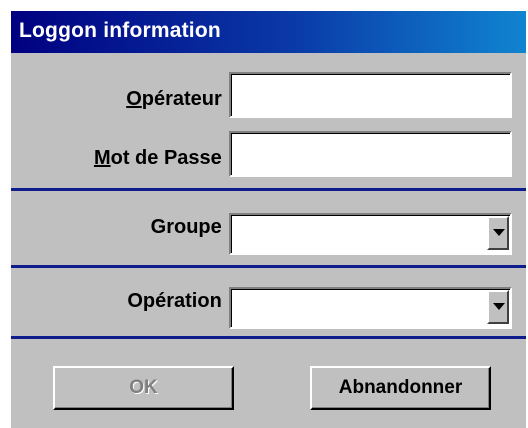 This screenshot has height=428, width=528. I want to click on operation-combobox, so click(370, 308).